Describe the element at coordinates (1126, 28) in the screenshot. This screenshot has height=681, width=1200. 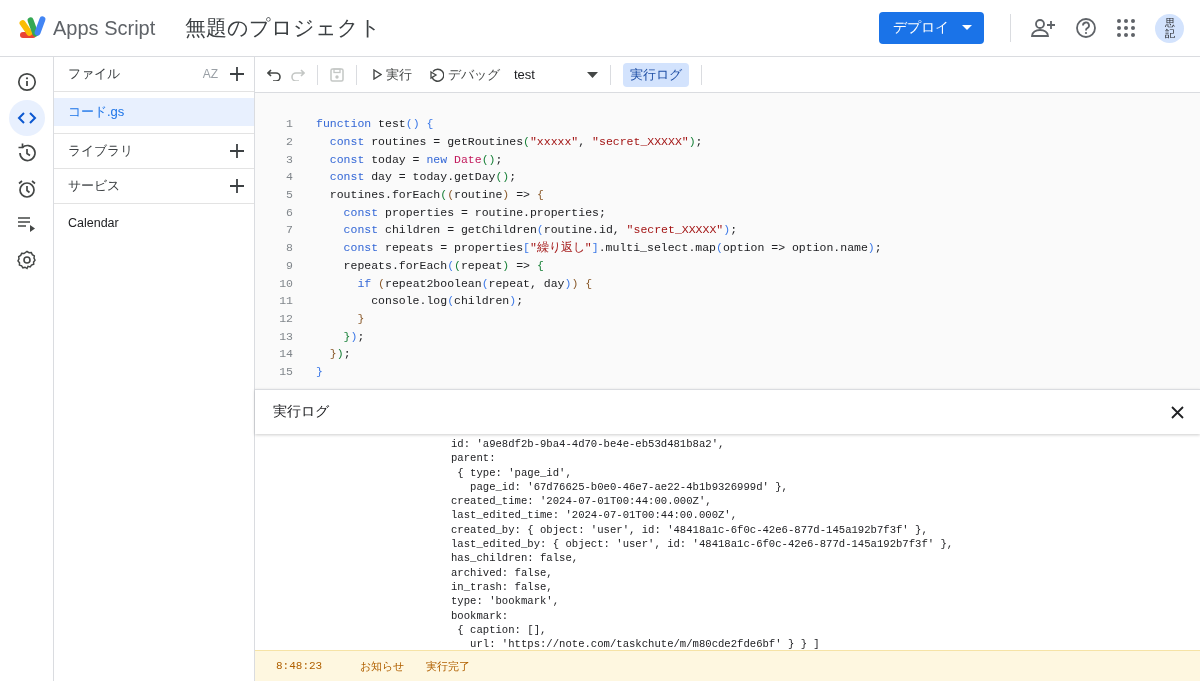
I see `apps-grid-icon` at that location.